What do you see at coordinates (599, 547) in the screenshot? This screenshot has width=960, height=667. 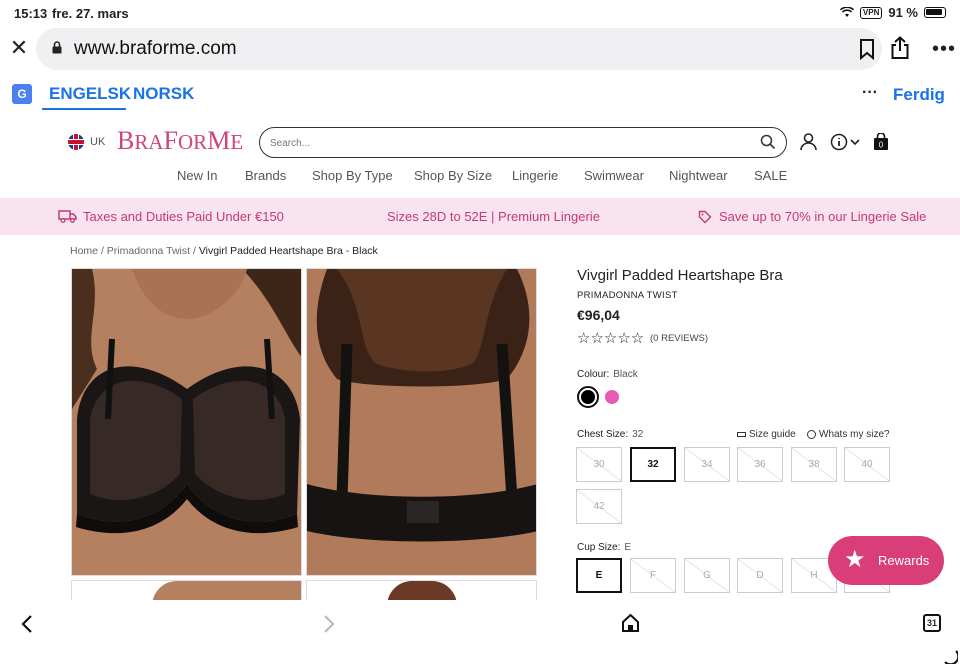 I see `cup-label-text: Cup Size:` at bounding box center [599, 547].